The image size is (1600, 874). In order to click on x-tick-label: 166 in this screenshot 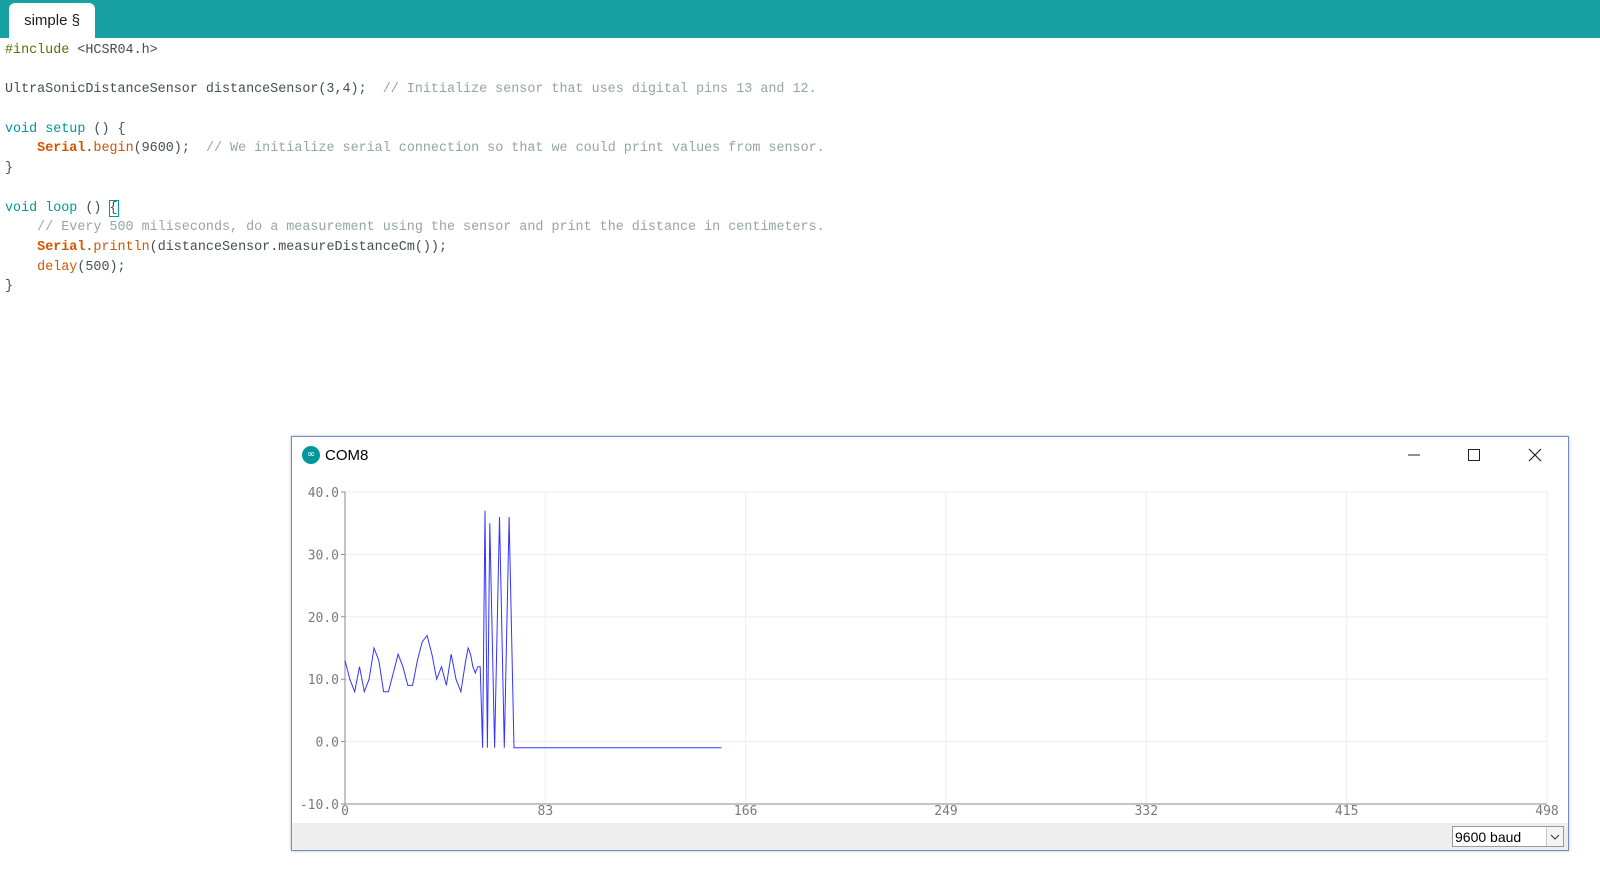, I will do `click(745, 811)`.